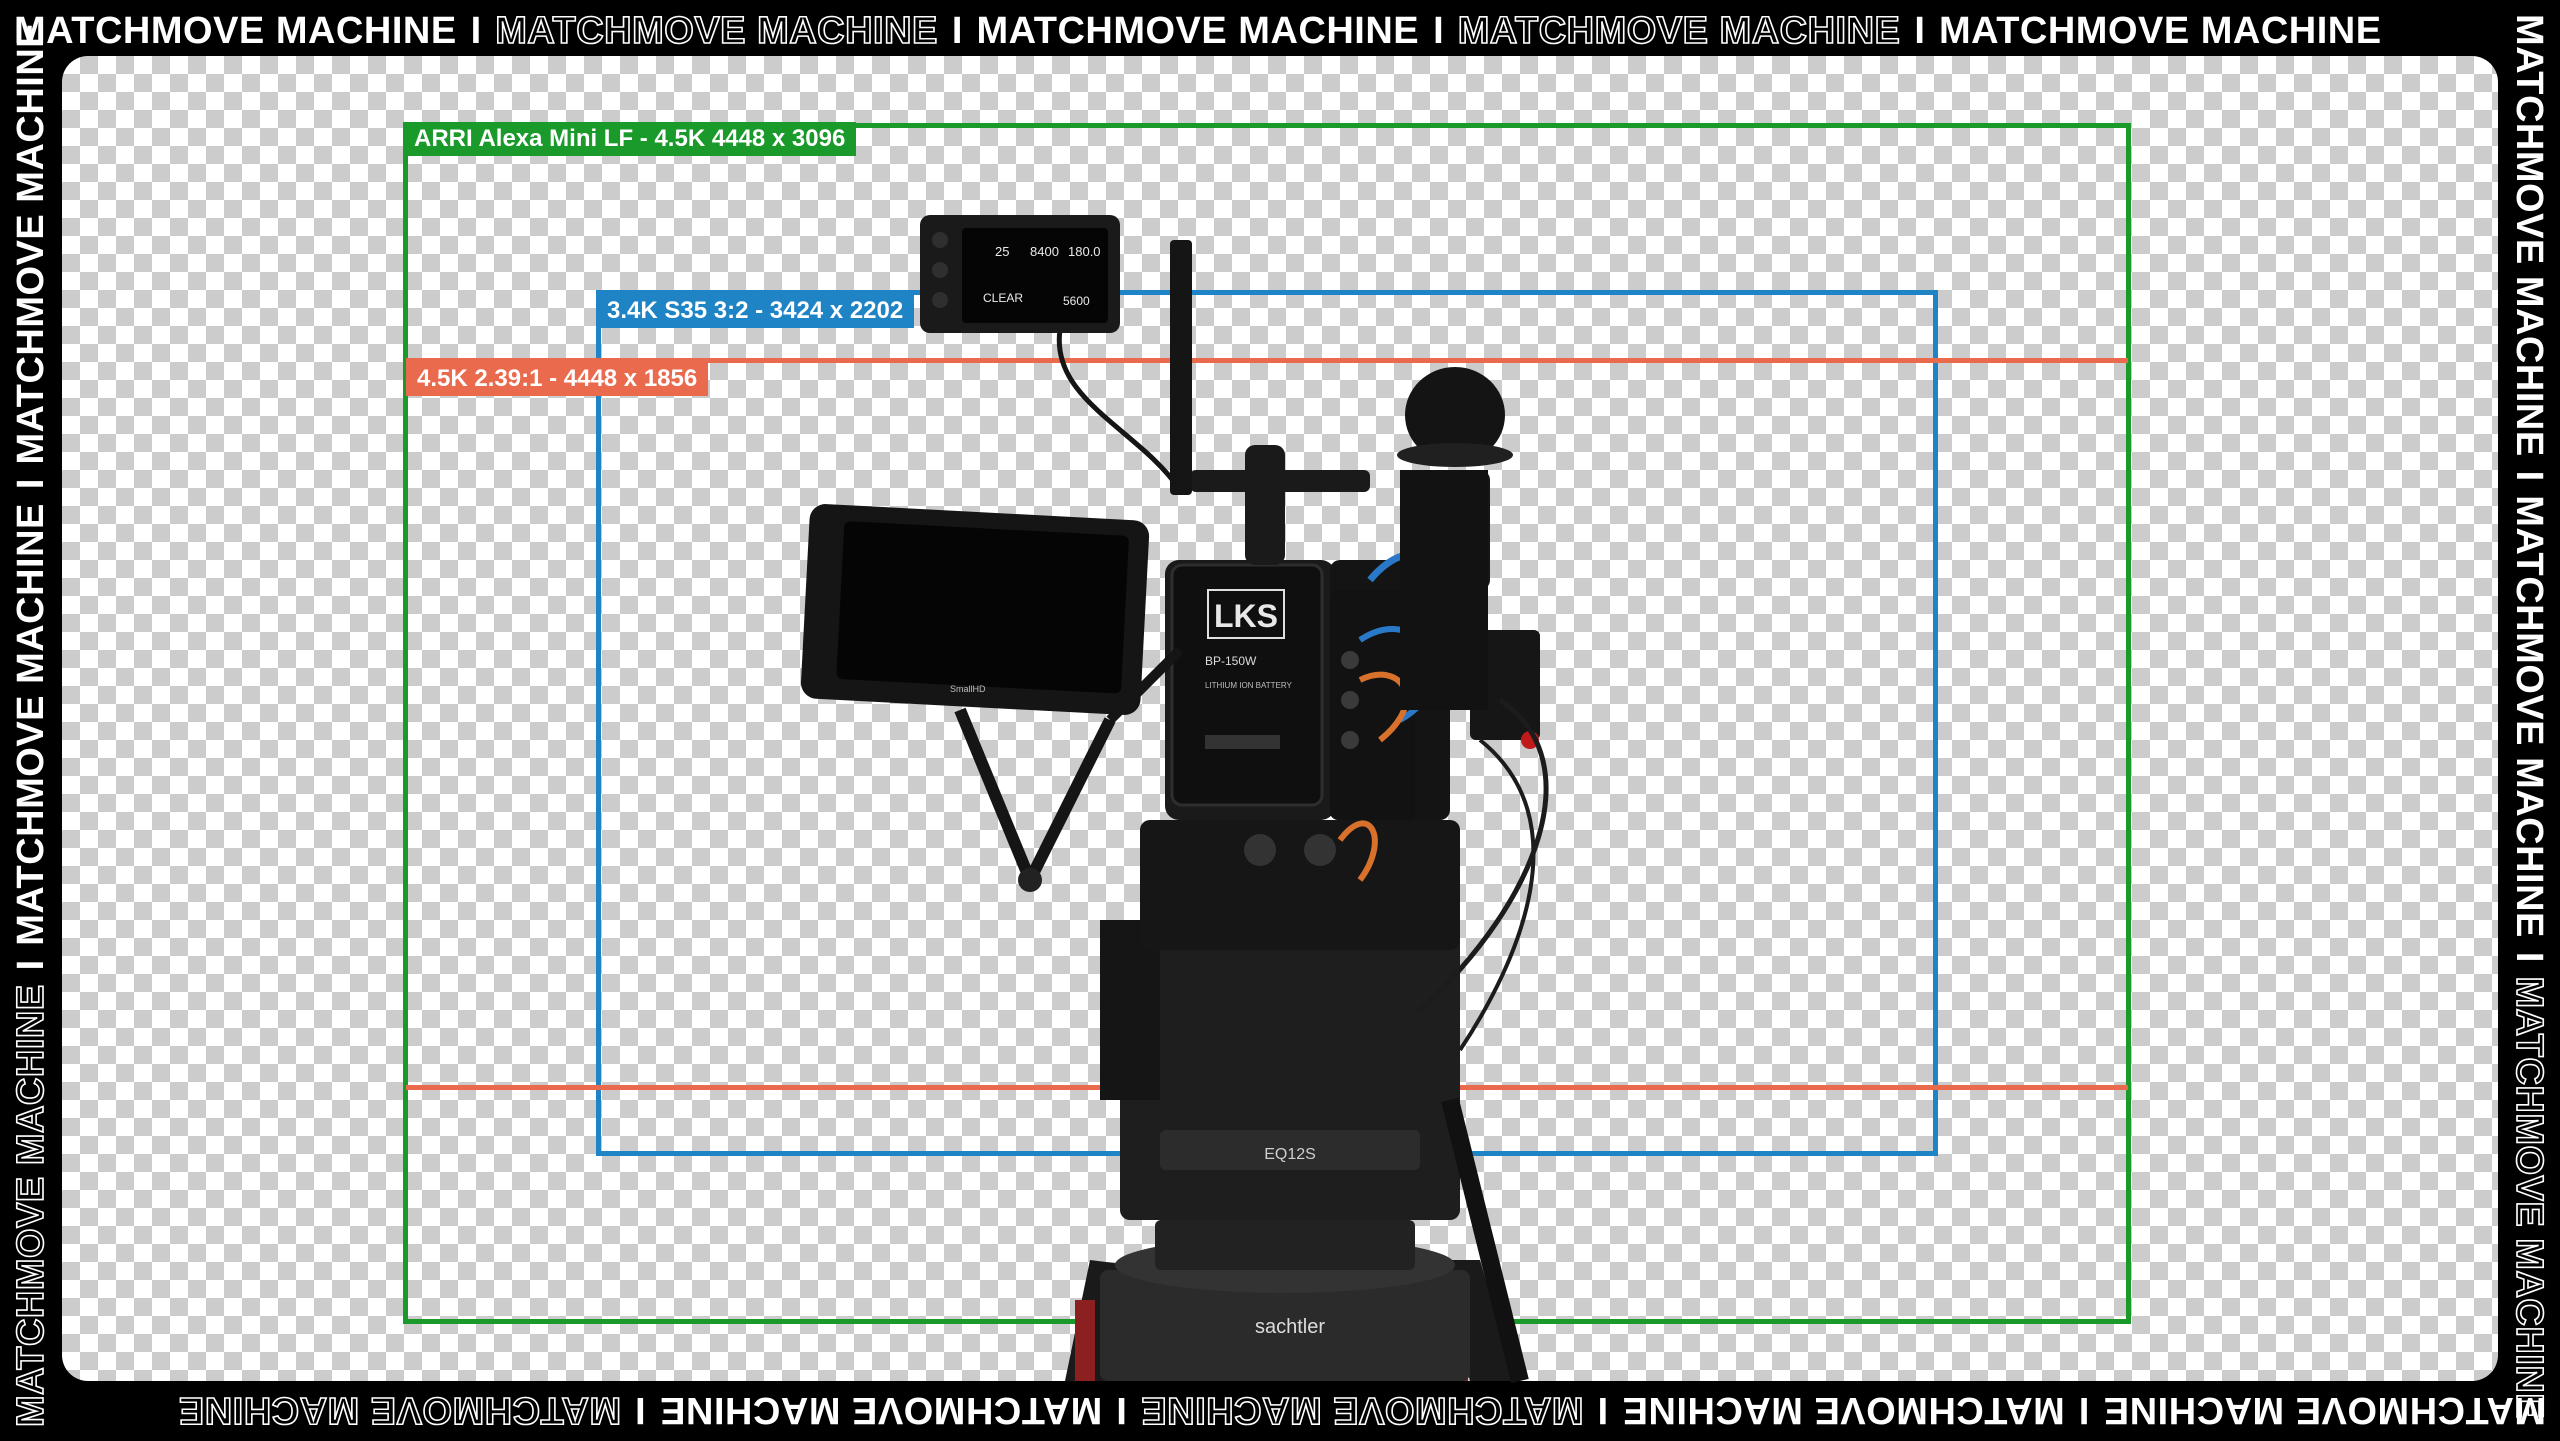 The height and width of the screenshot is (1441, 2560). What do you see at coordinates (1076, 301) in the screenshot?
I see `panel-readout-wb: 5600` at bounding box center [1076, 301].